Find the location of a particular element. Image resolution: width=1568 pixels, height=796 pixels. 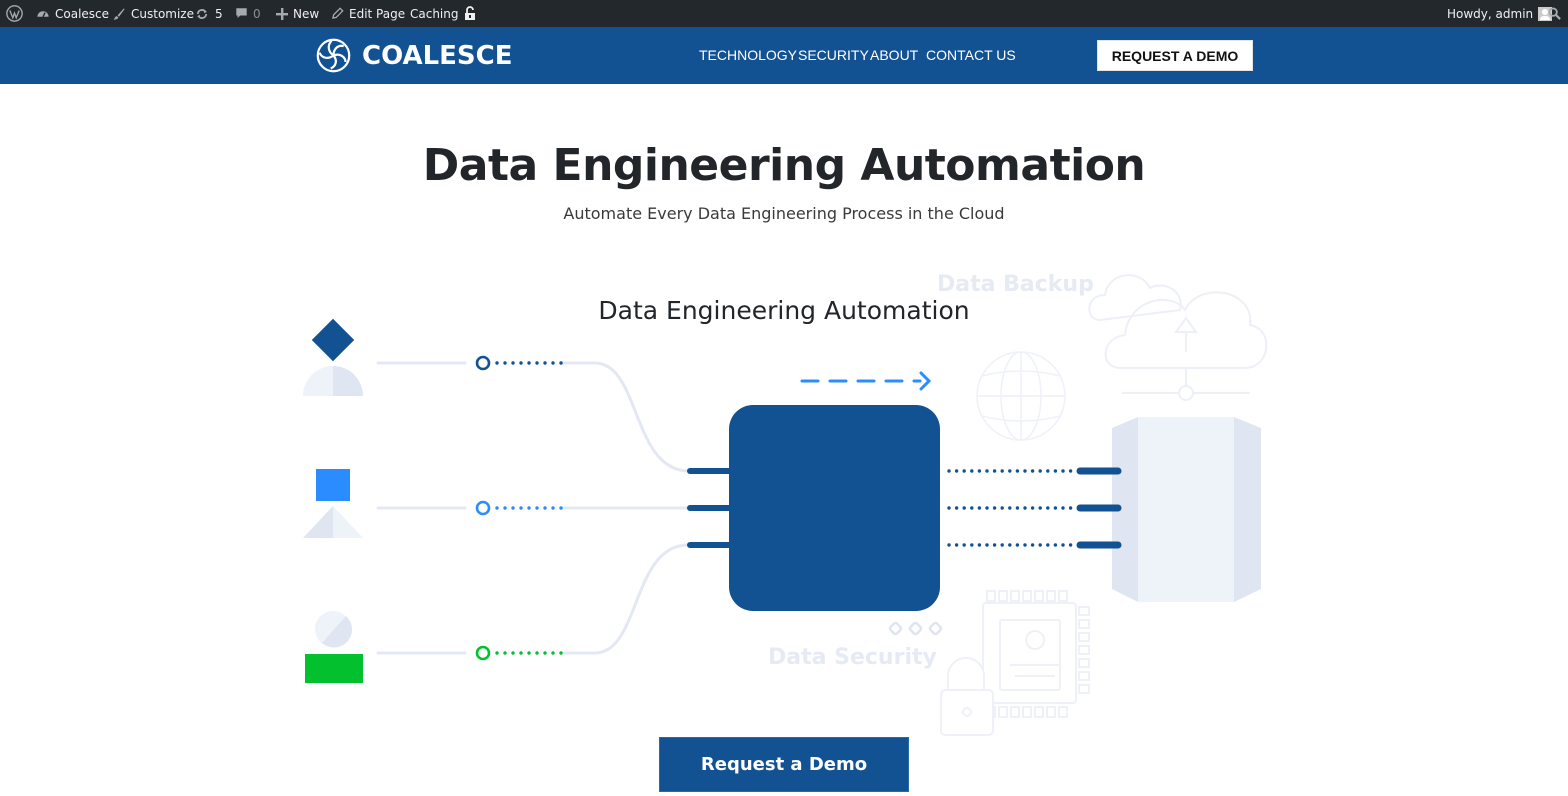

connector-bottom is located at coordinates (625, 599).